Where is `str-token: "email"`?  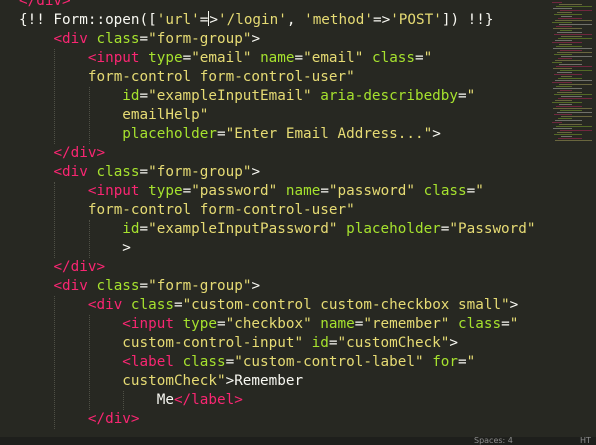 str-token: "email" is located at coordinates (221, 58).